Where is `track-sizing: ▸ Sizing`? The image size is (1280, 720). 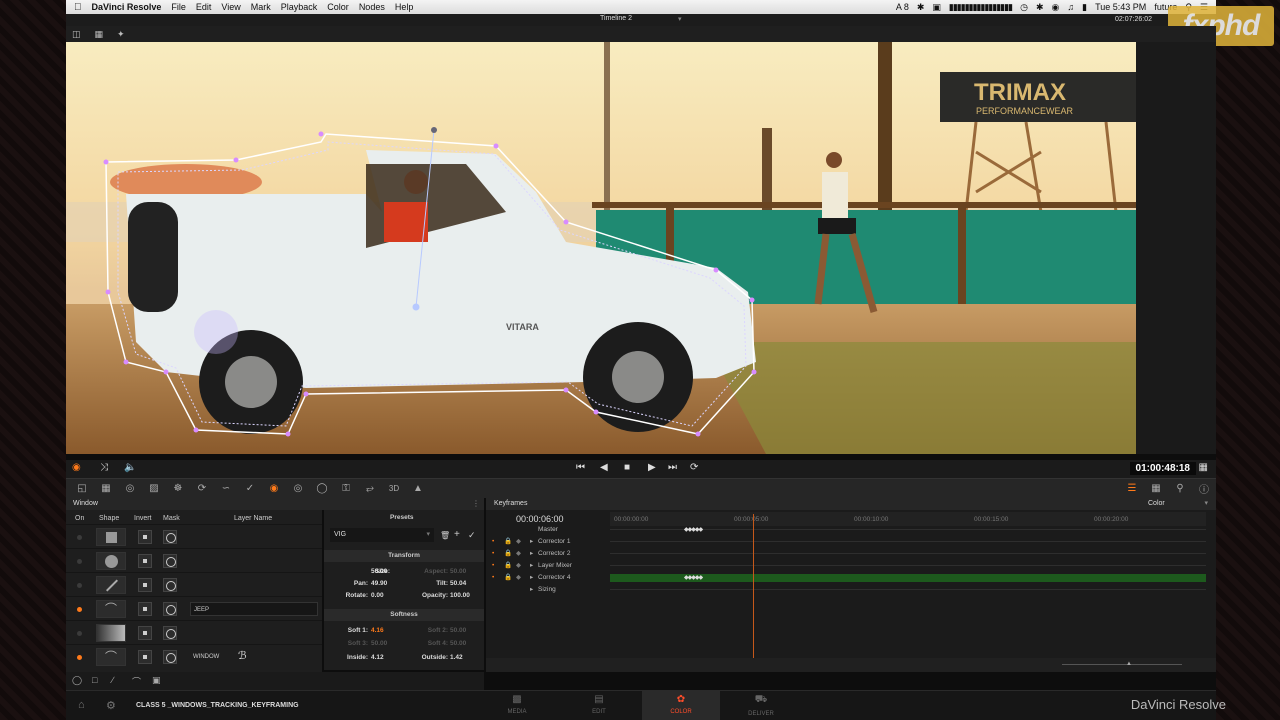 track-sizing: ▸ Sizing is located at coordinates (851, 590).